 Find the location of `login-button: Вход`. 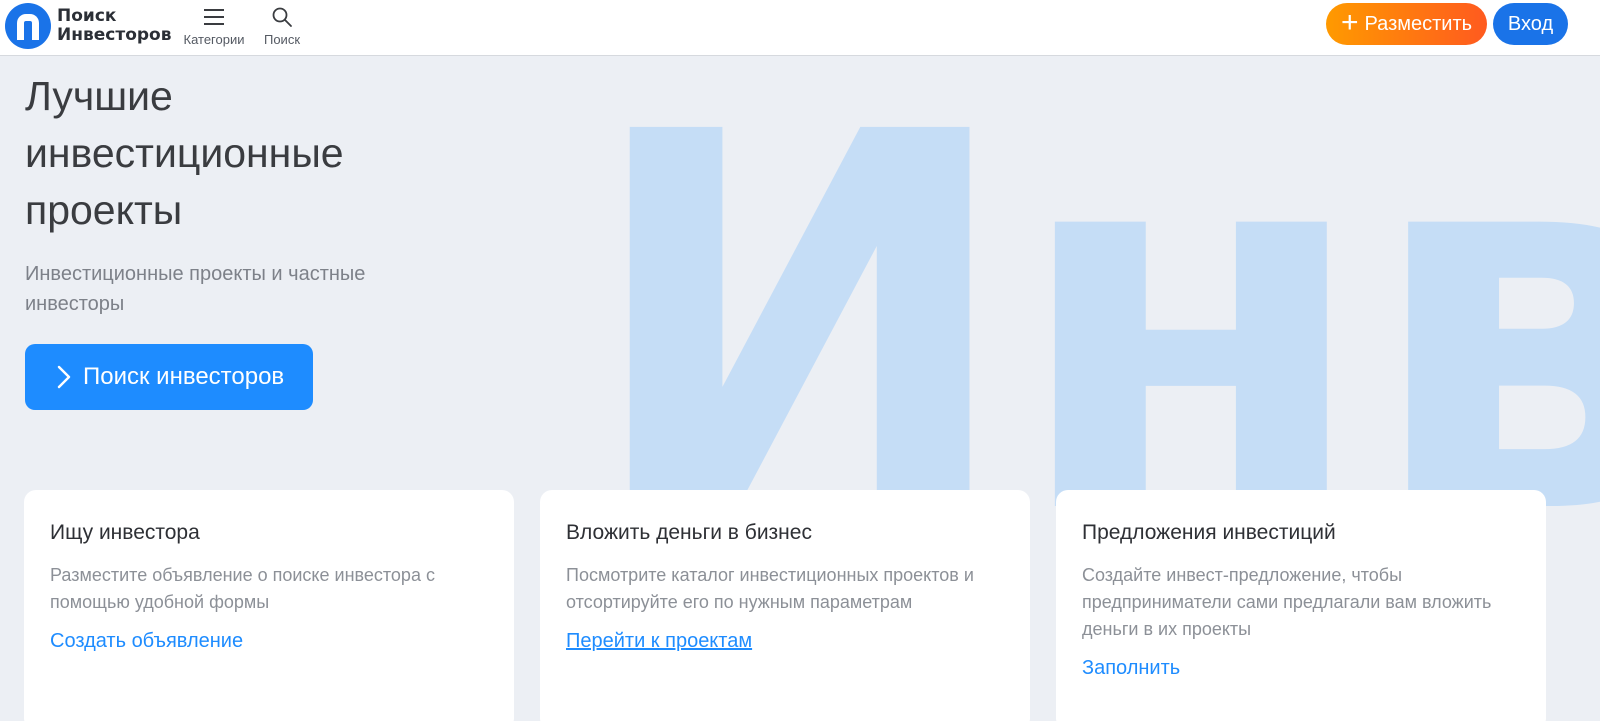

login-button: Вход is located at coordinates (1530, 24).